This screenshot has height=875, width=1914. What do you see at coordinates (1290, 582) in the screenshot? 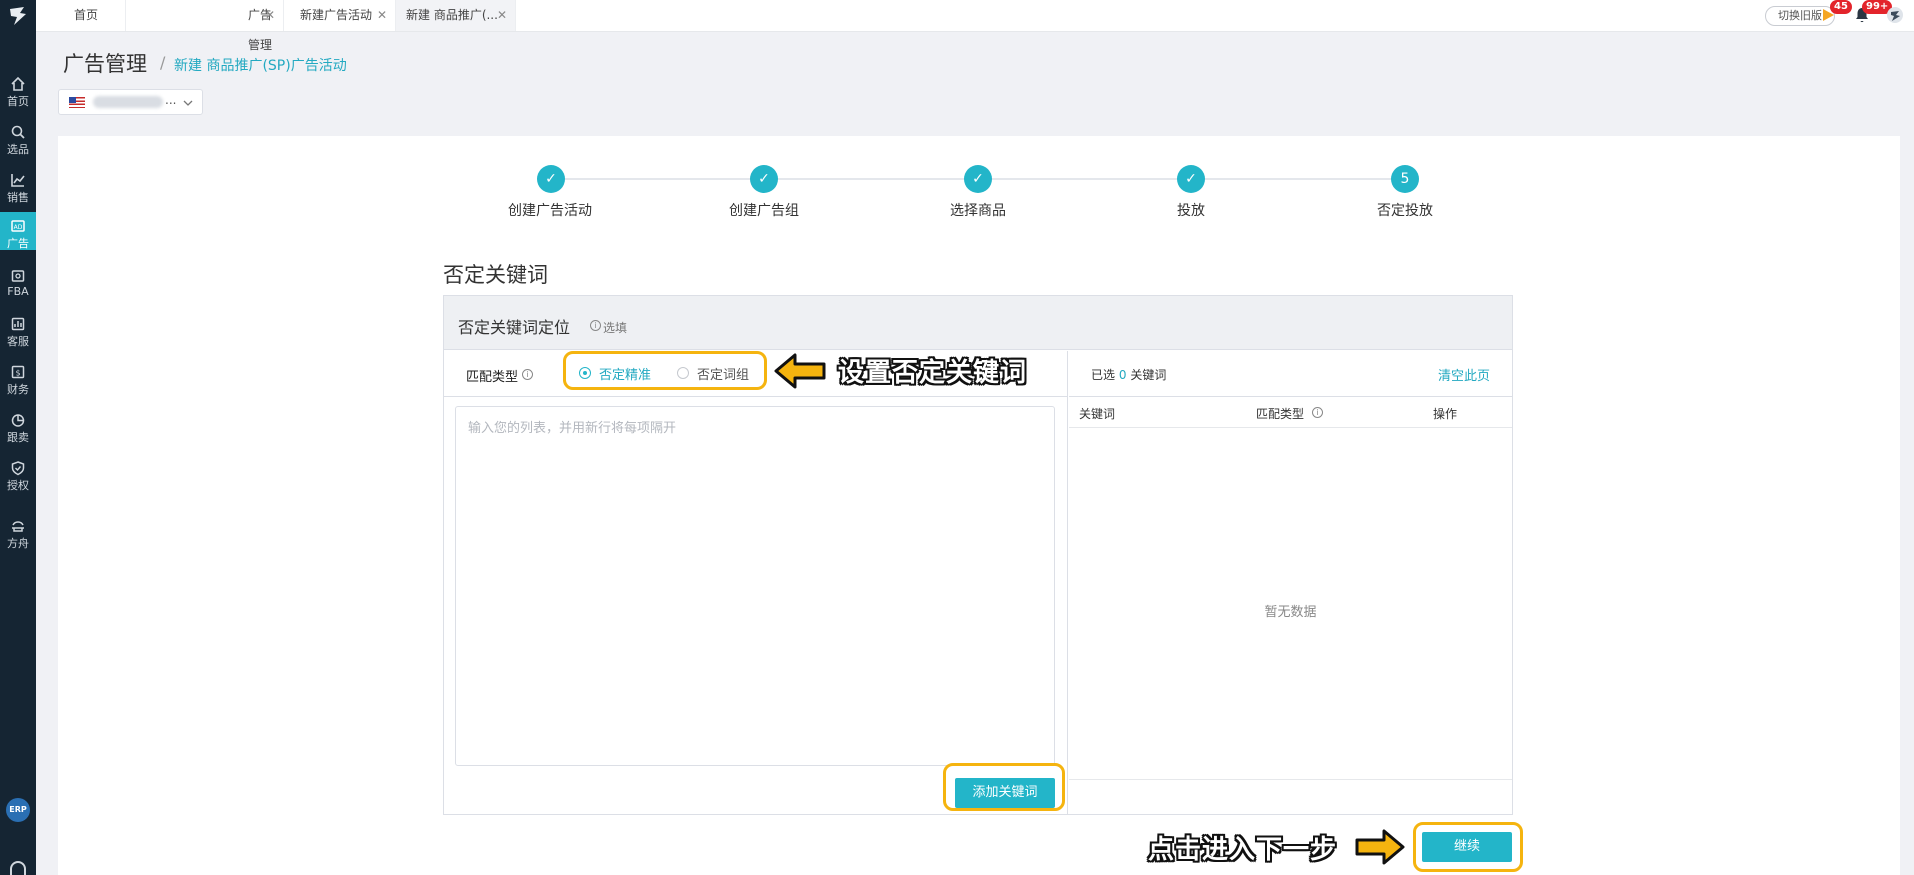
I see `selected-keywords-pane: 已选 0 关键词 清空此页 关键词 匹配类型 i 操作 暂无数据` at bounding box center [1290, 582].